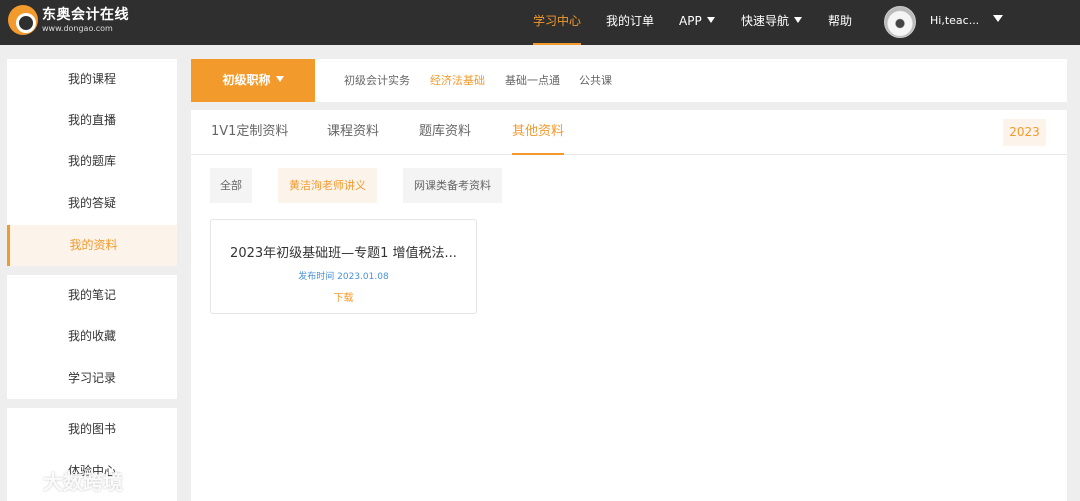 Image resolution: width=1080 pixels, height=501 pixels. What do you see at coordinates (92, 203) in the screenshot?
I see `sidebar-item-my-qa: 我的答疑` at bounding box center [92, 203].